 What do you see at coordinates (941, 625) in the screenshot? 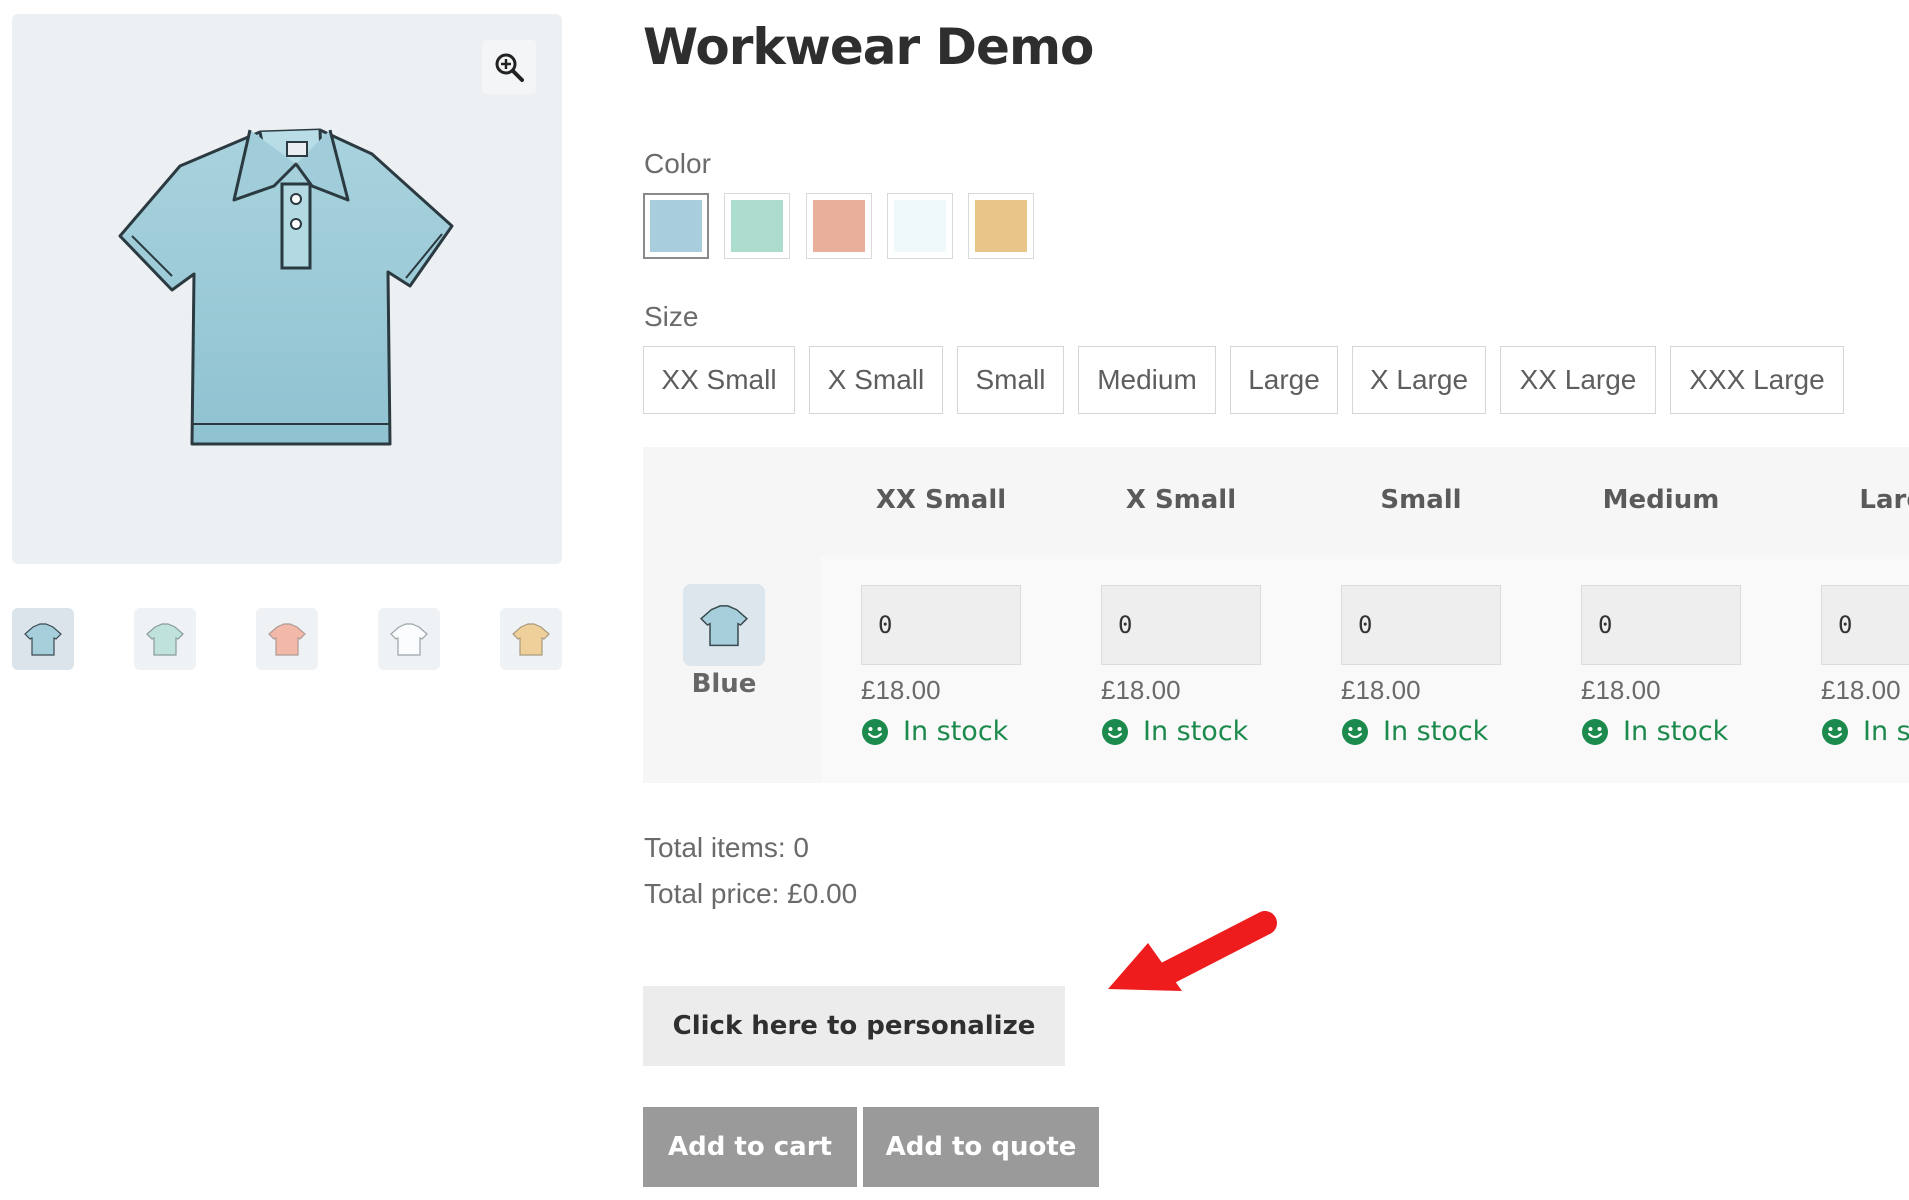
I see `quantity-input-xx-small` at bounding box center [941, 625].